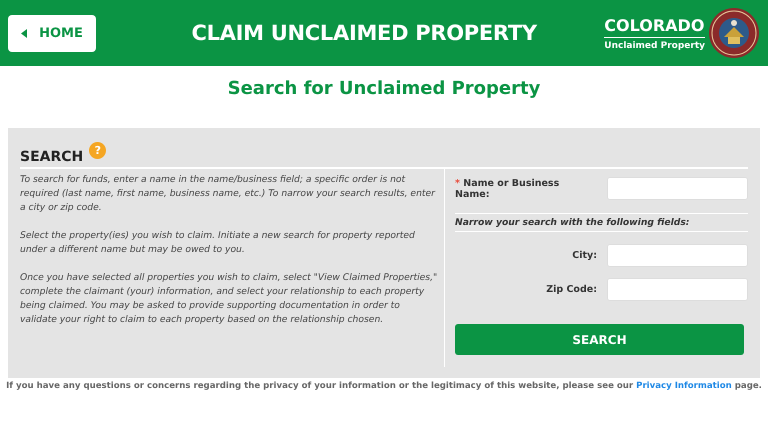 The height and width of the screenshot is (423, 768). I want to click on seal-icon, so click(734, 33).